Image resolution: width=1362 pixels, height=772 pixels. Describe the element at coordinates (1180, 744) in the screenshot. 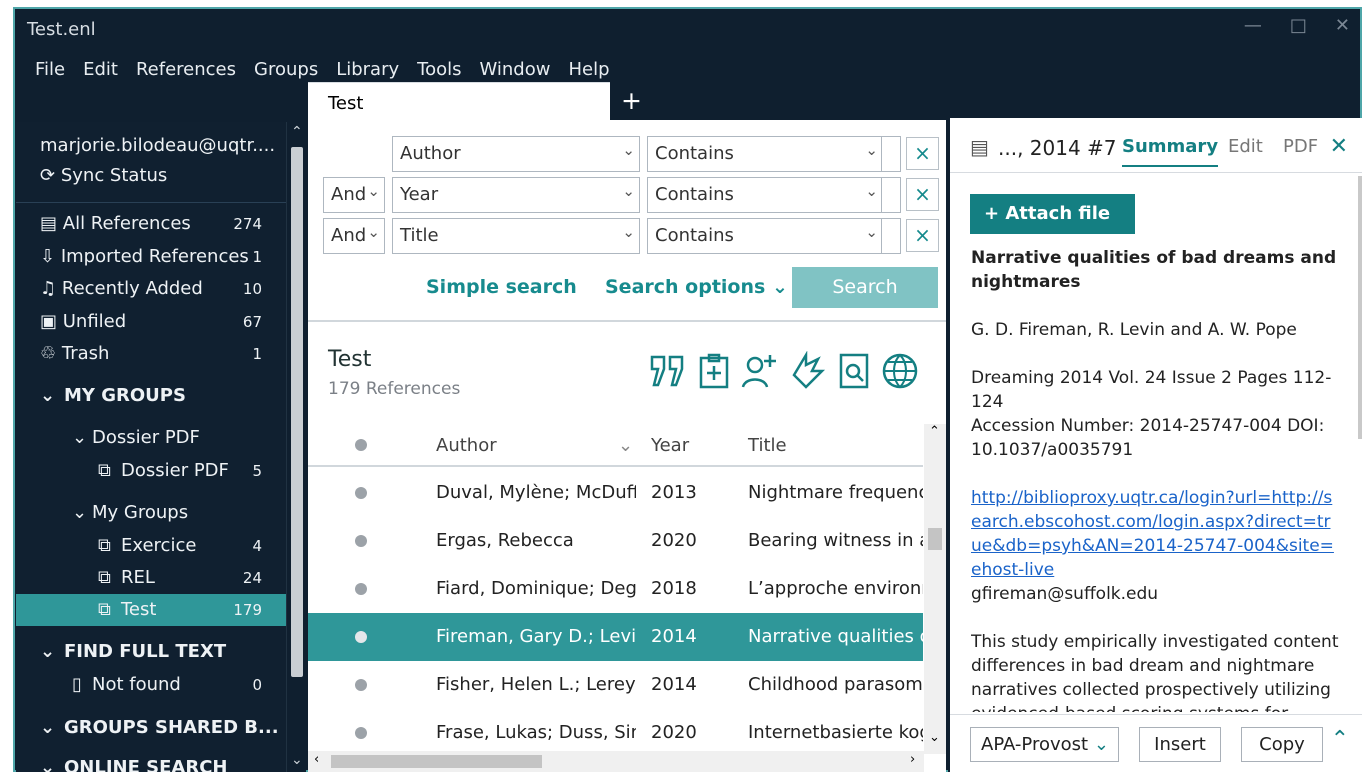

I see `insert-button: Insert` at that location.